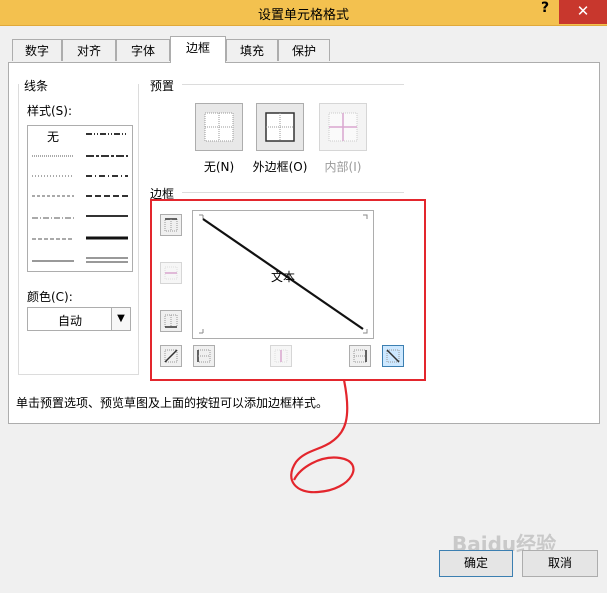 Image resolution: width=607 pixels, height=593 pixels. I want to click on preset-outline-icon, so click(280, 127).